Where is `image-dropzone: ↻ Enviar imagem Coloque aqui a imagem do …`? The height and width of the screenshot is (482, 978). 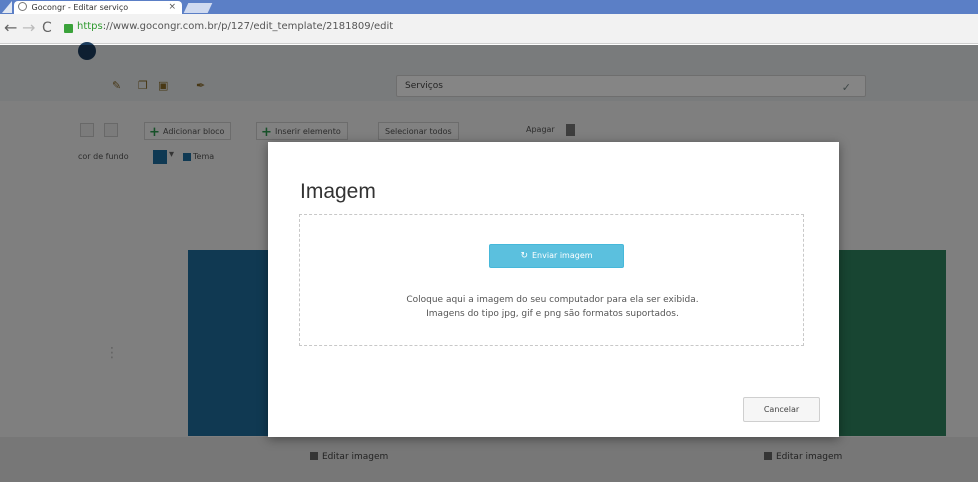 image-dropzone: ↻ Enviar imagem Coloque aqui a imagem do … is located at coordinates (551, 280).